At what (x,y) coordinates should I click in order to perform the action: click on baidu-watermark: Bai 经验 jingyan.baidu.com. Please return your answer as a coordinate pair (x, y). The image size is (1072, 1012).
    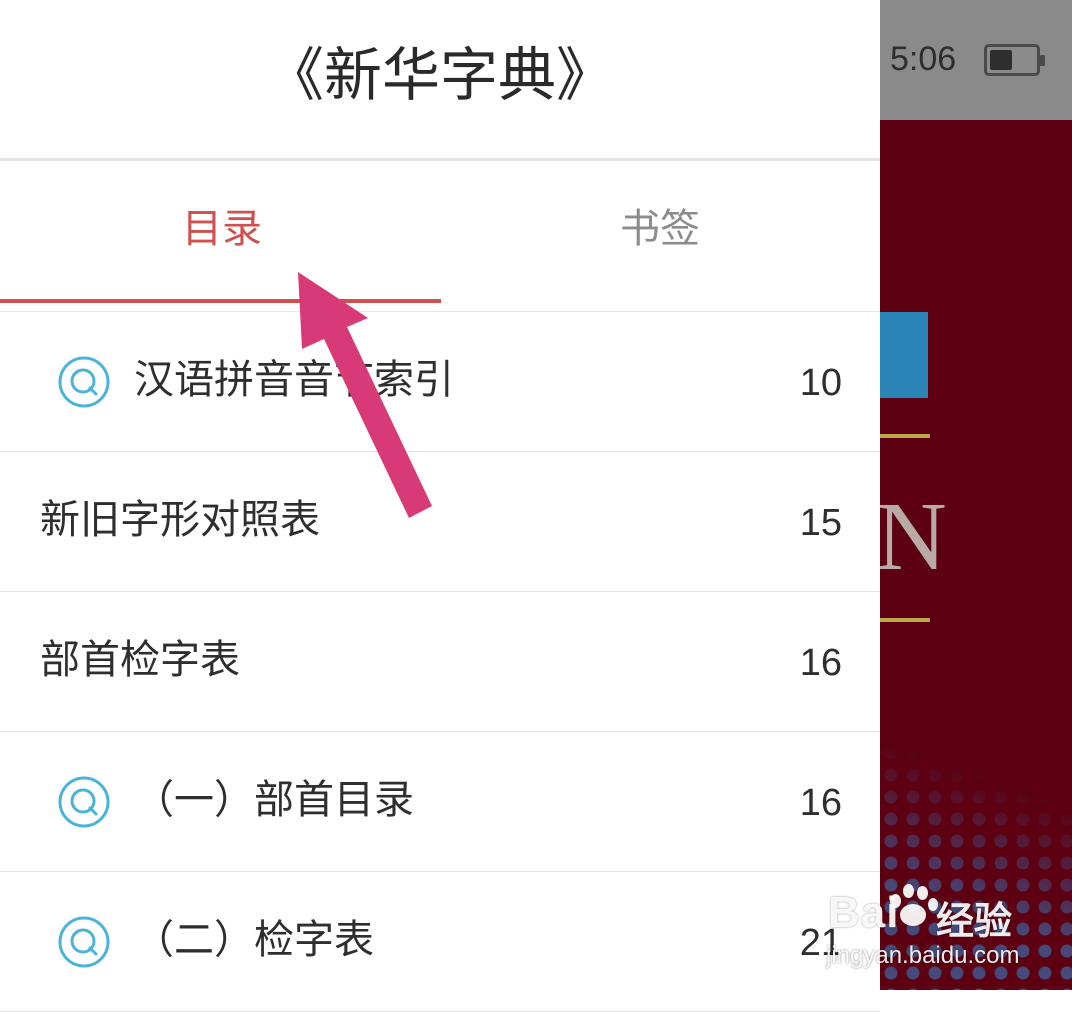
    Looking at the image, I should click on (945, 933).